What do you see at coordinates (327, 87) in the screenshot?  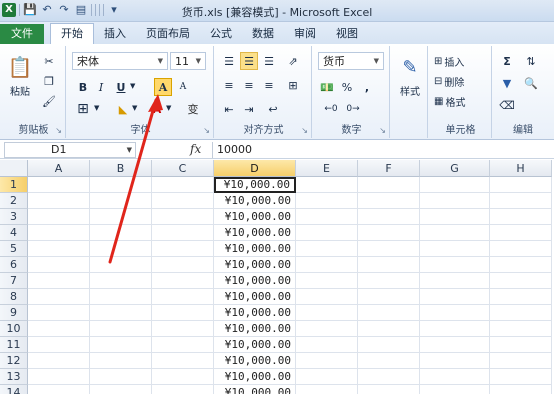 I see `accounting-format-icon: 💵` at bounding box center [327, 87].